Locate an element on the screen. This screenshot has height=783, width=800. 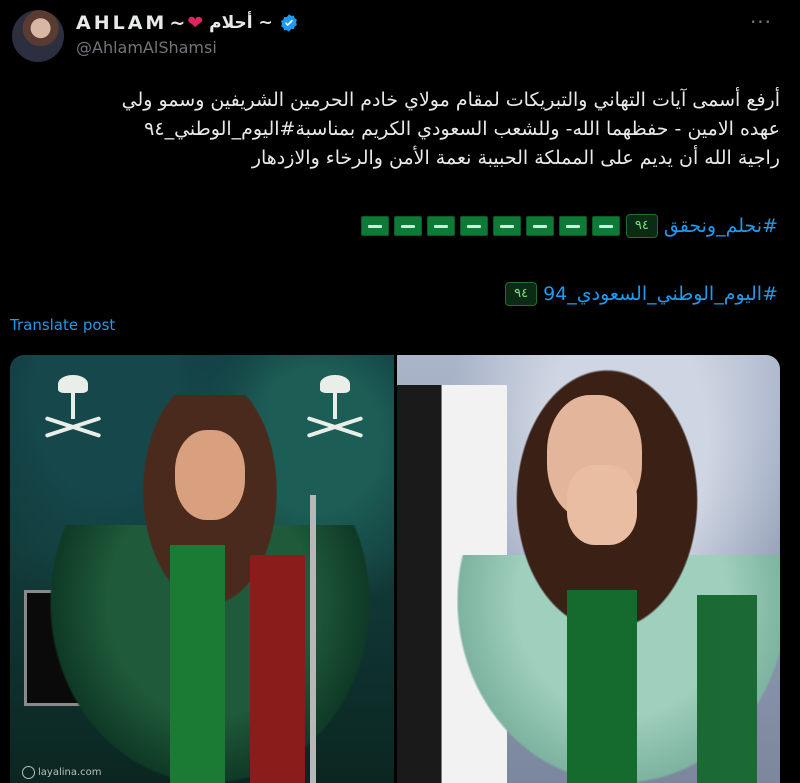
singer-hand is located at coordinates (601, 505).